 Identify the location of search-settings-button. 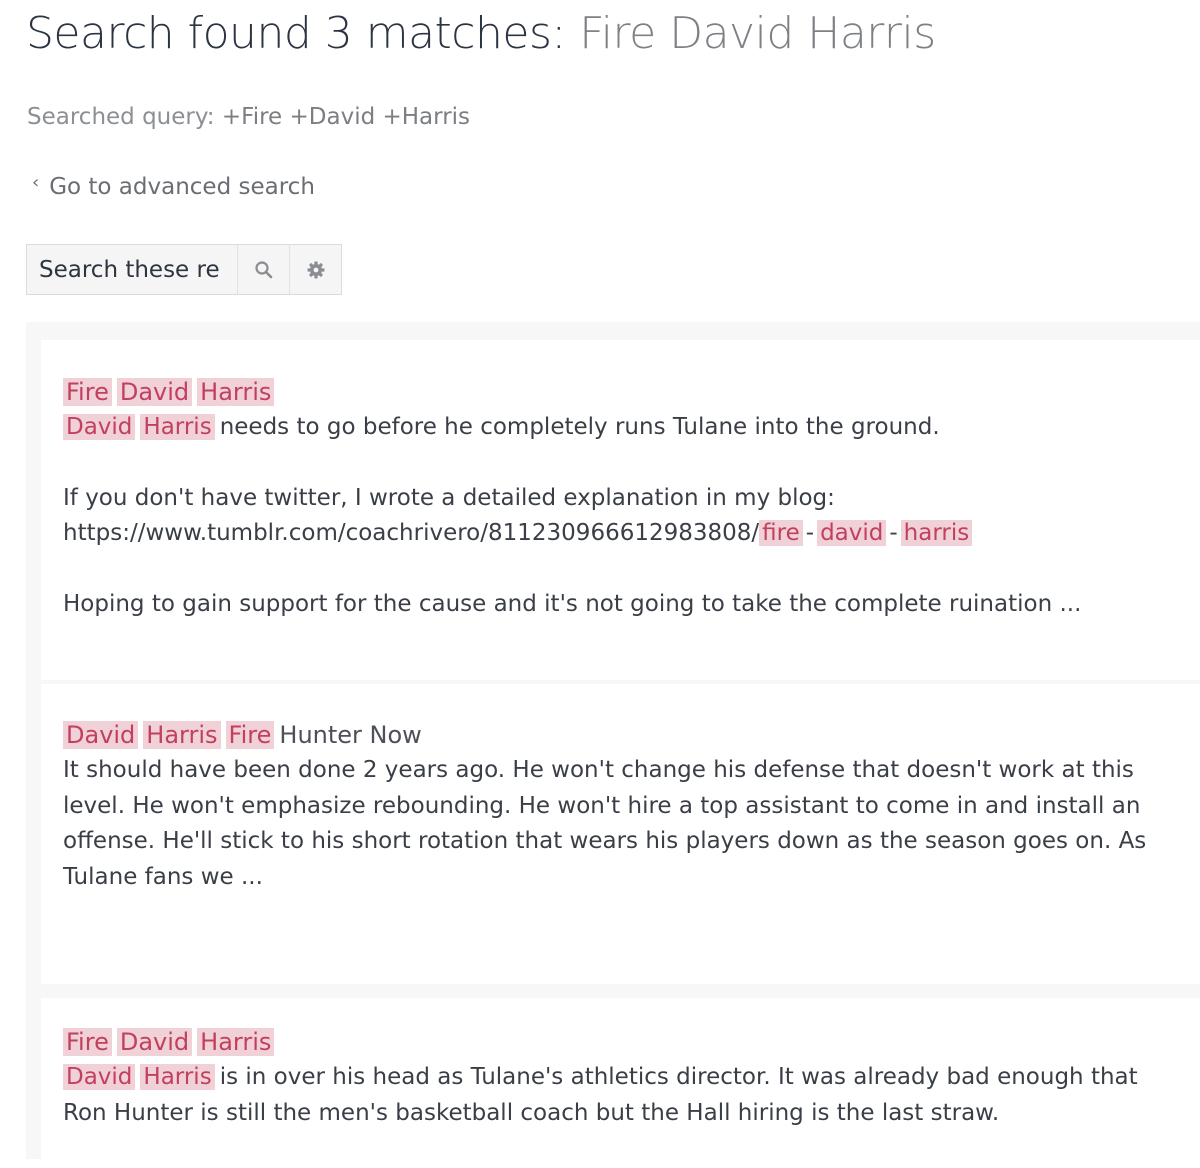
(315, 269).